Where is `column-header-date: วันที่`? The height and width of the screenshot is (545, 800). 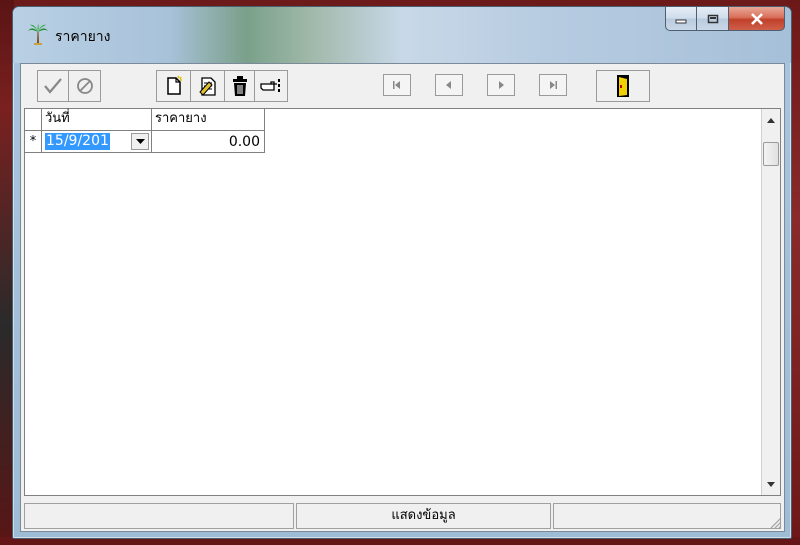
column-header-date: วันที่ is located at coordinates (97, 120).